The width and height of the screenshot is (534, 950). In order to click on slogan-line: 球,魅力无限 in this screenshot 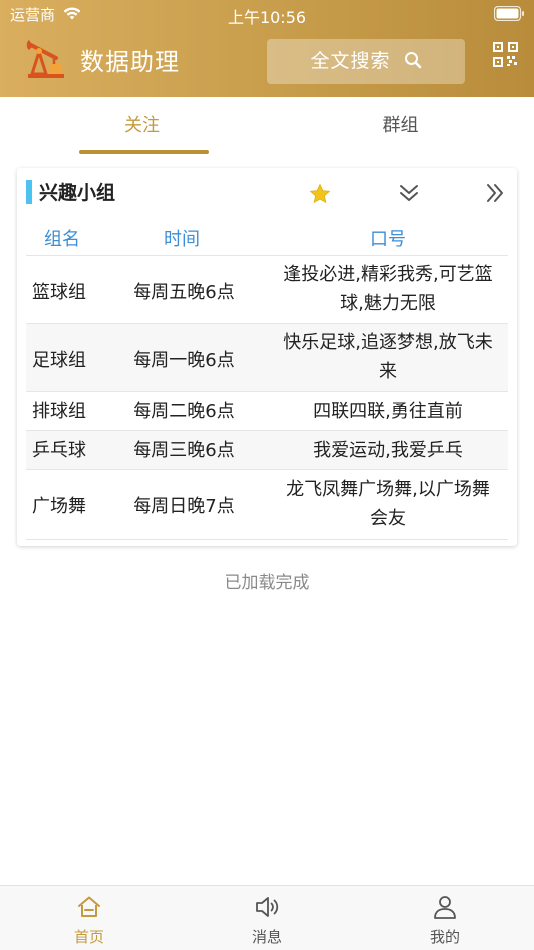, I will do `click(388, 303)`.